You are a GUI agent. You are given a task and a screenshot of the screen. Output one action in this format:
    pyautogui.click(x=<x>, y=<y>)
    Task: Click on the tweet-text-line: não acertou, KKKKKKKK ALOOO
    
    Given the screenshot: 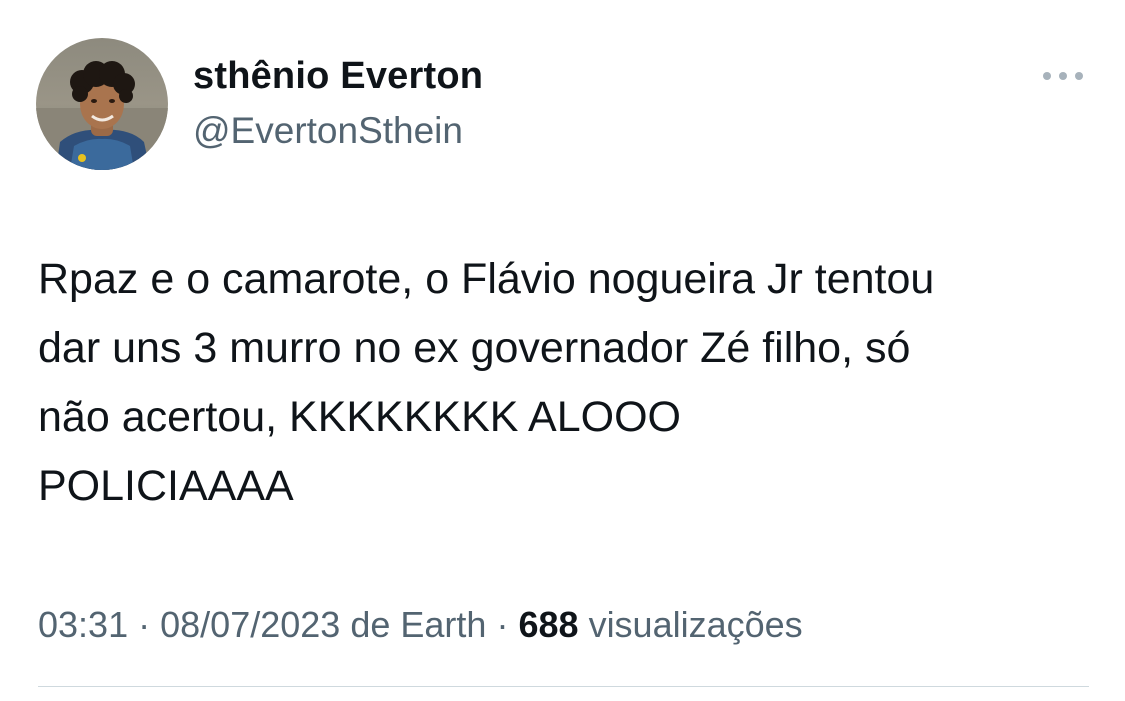 What is the action you would take?
    pyautogui.click(x=359, y=417)
    